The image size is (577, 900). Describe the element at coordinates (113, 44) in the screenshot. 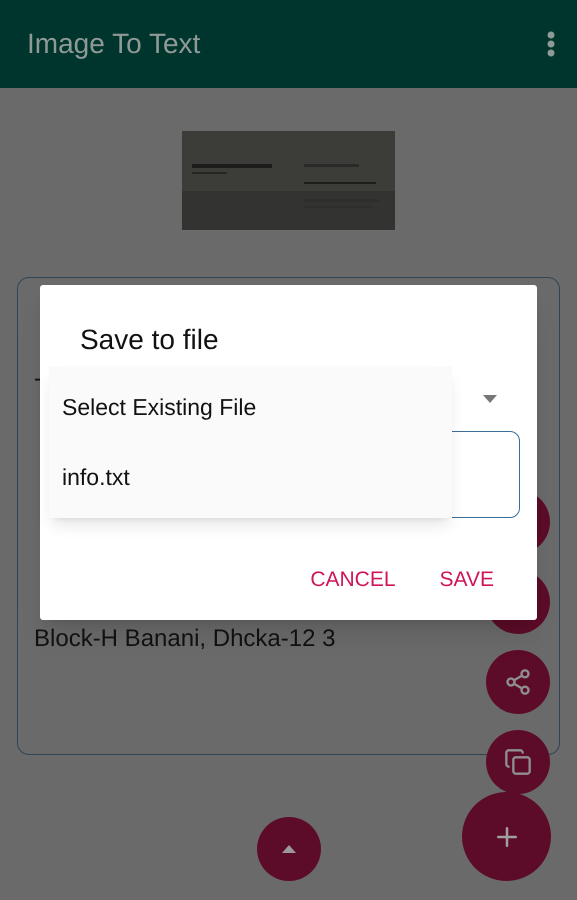

I see `app-title: Image To Text` at that location.